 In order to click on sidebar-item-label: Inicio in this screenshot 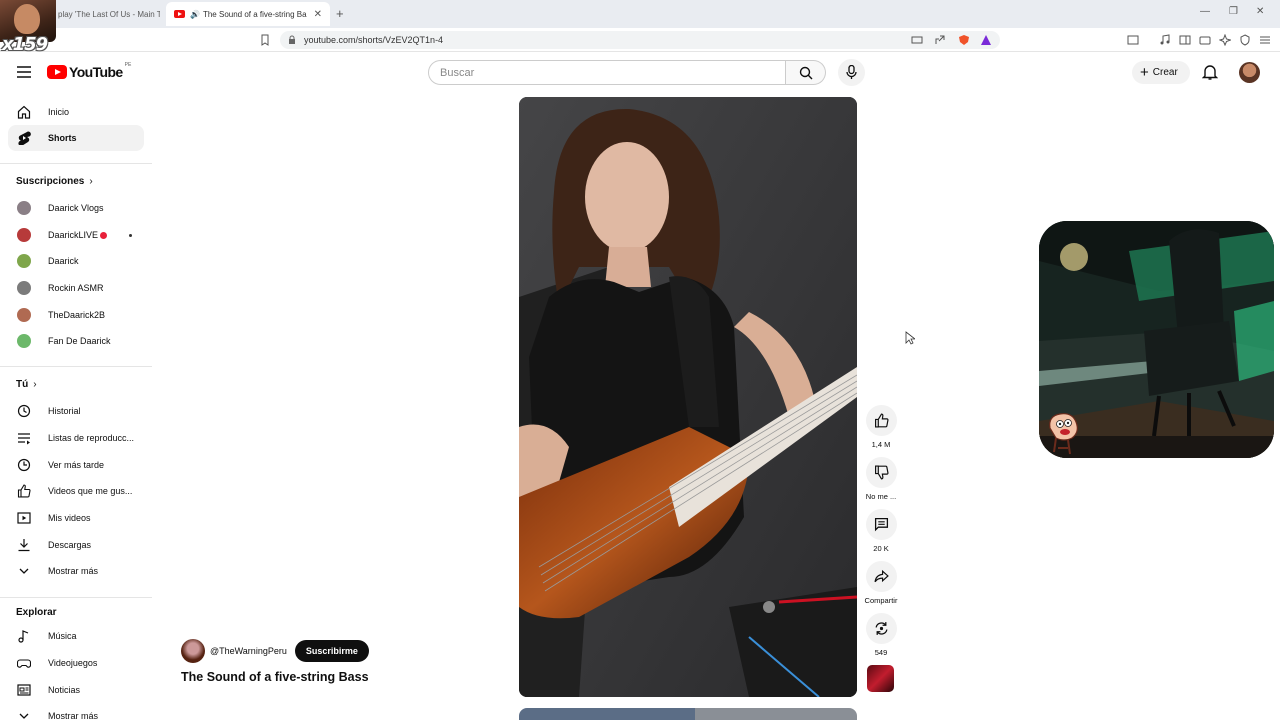, I will do `click(59, 112)`.